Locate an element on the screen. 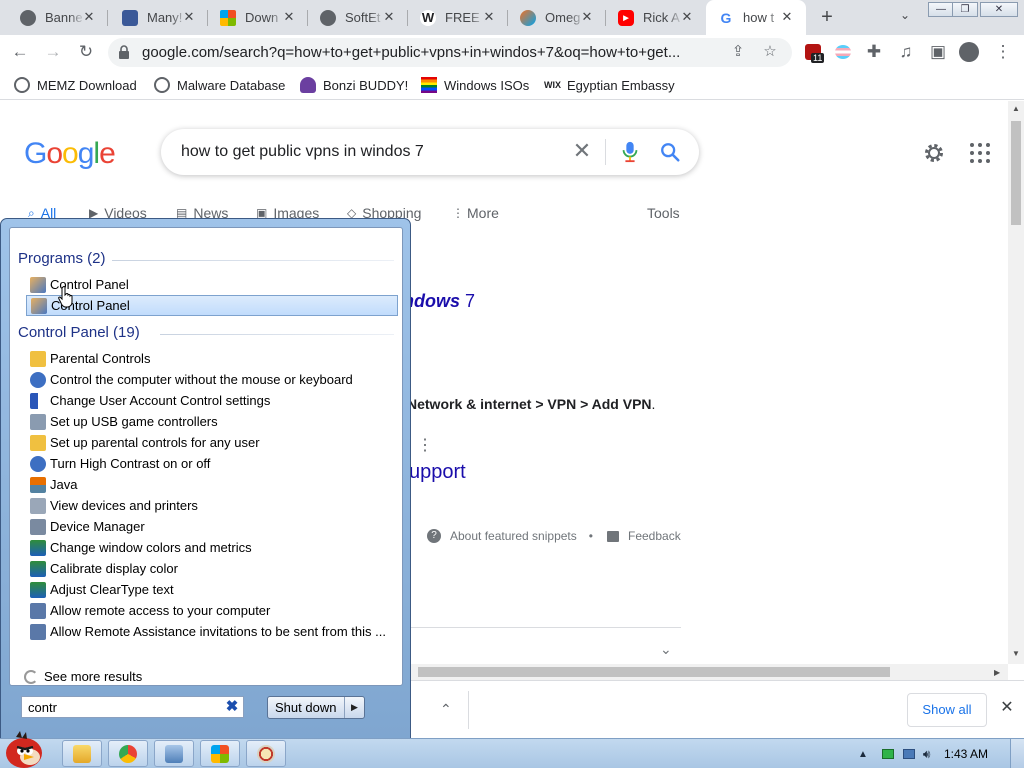 Image resolution: width=1024 pixels, height=768 pixels. programs-group-header: Programs (2) is located at coordinates (62, 258).